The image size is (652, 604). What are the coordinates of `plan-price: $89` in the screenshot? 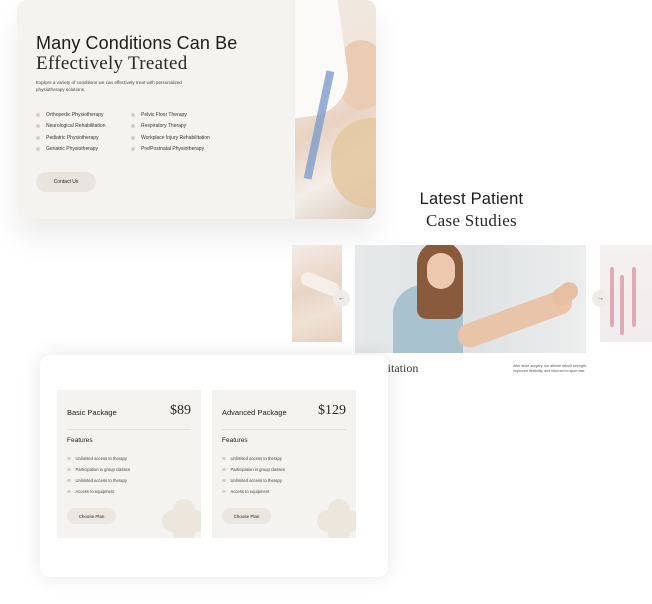 It's located at (180, 410).